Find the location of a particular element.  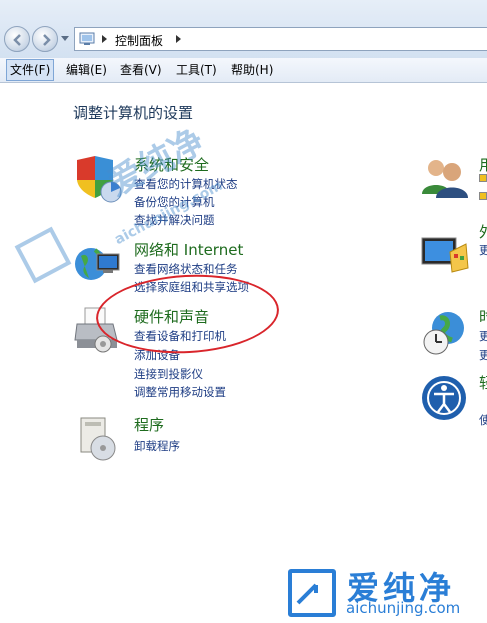

category-title-ease-of-access: 轻 is located at coordinates (483, 382).